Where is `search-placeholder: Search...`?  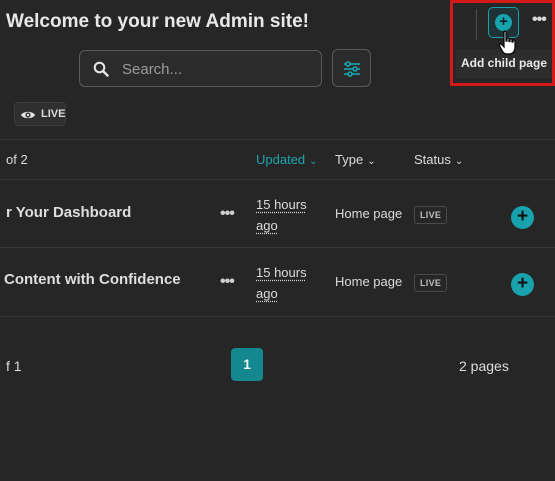 search-placeholder: Search... is located at coordinates (152, 69).